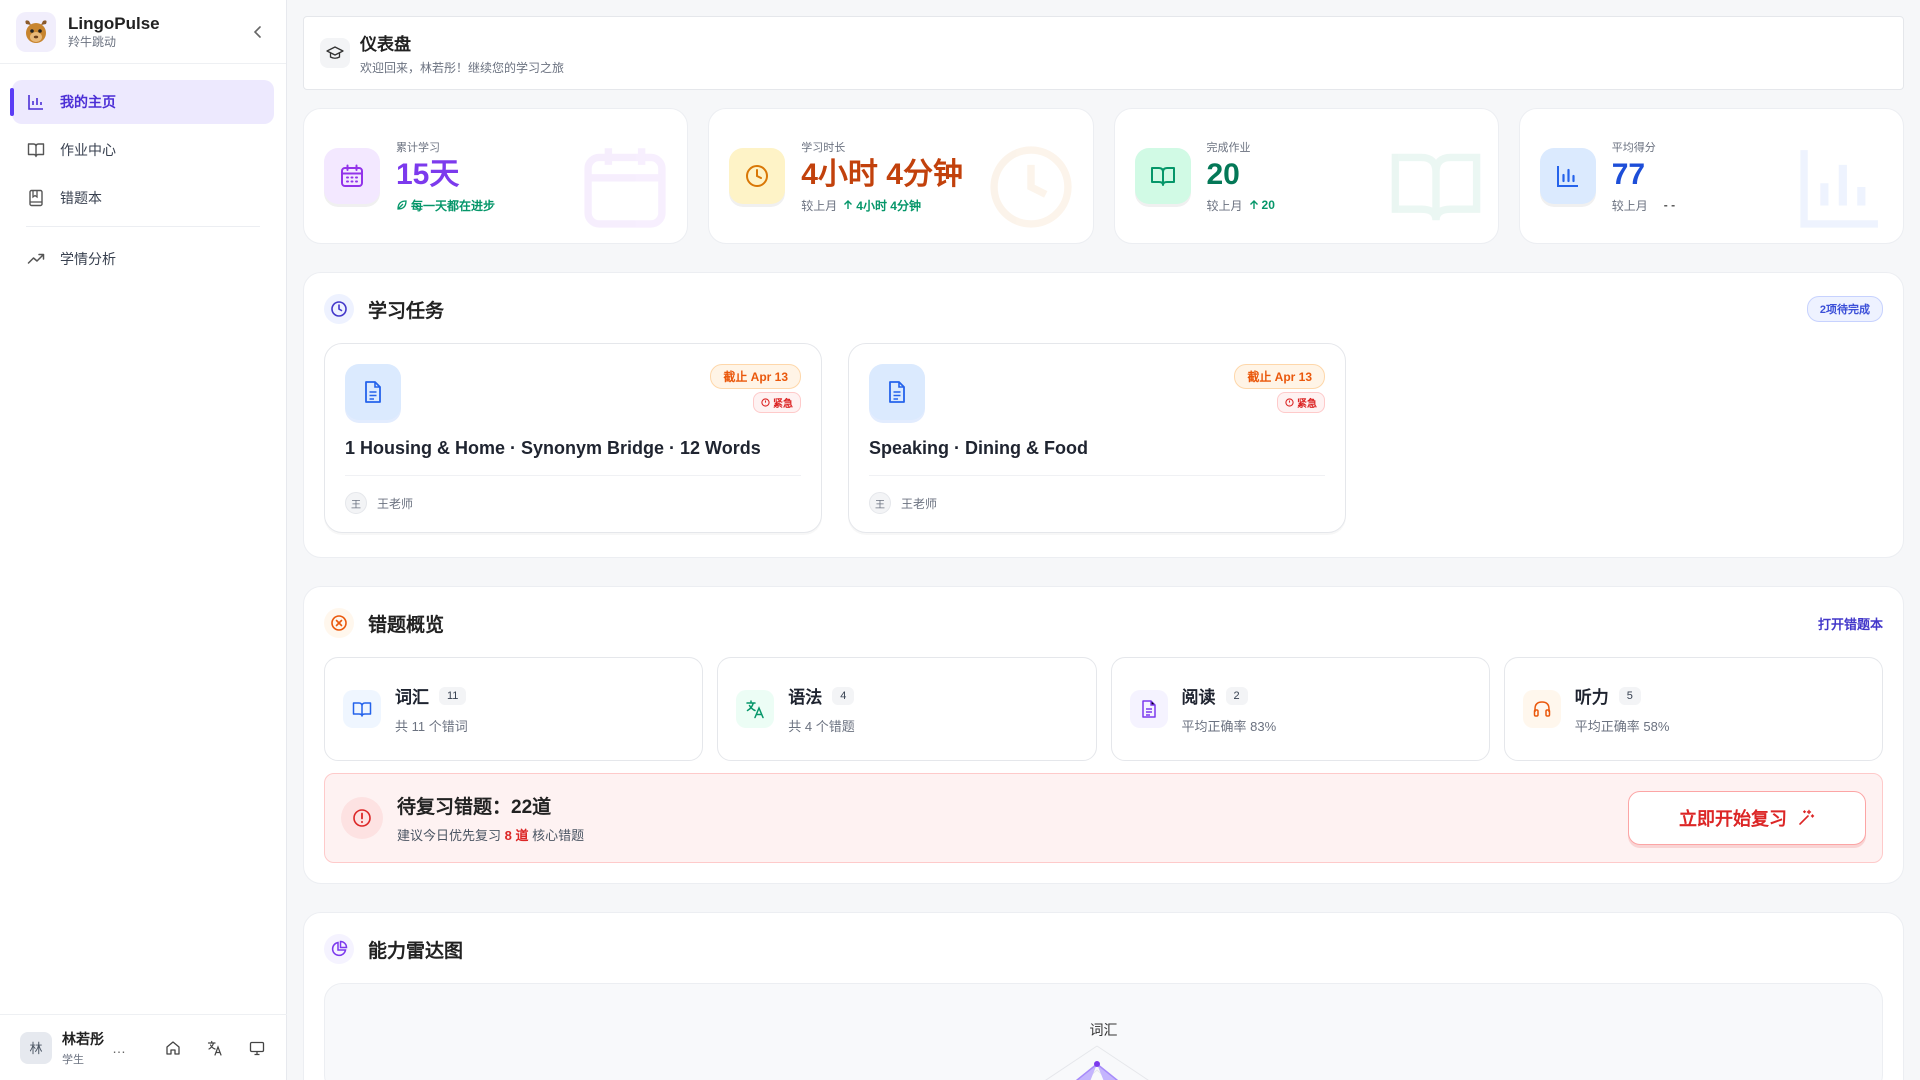 This screenshot has height=1080, width=1920. What do you see at coordinates (143, 198) in the screenshot?
I see `sidebar-item-mistakes: 错题本` at bounding box center [143, 198].